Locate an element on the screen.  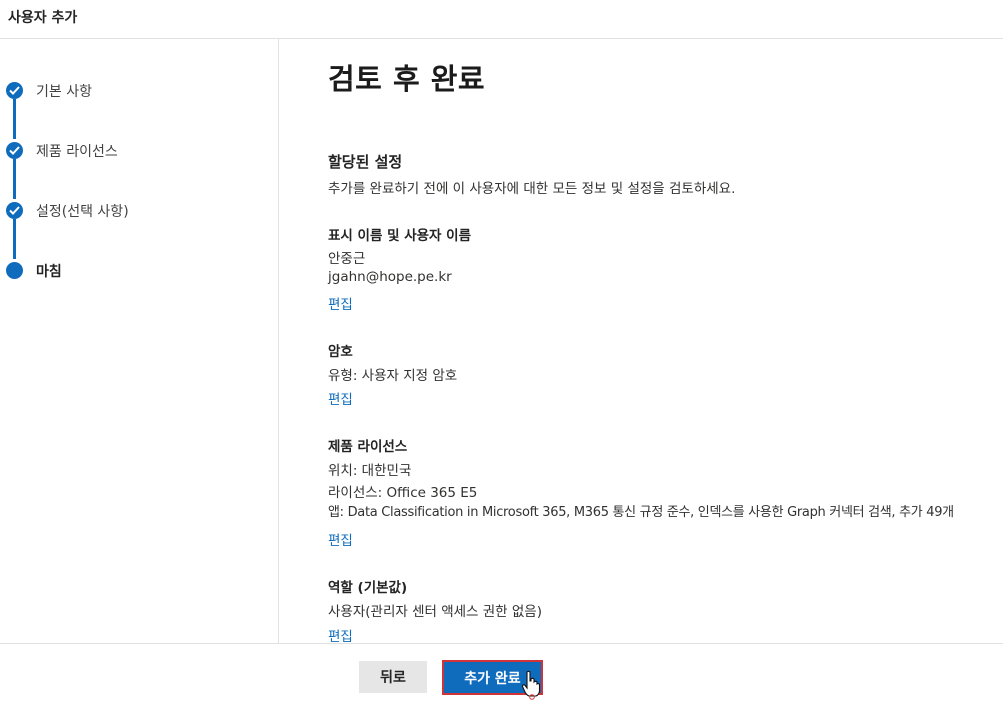
hand-pointer-icon is located at coordinates (531, 685).